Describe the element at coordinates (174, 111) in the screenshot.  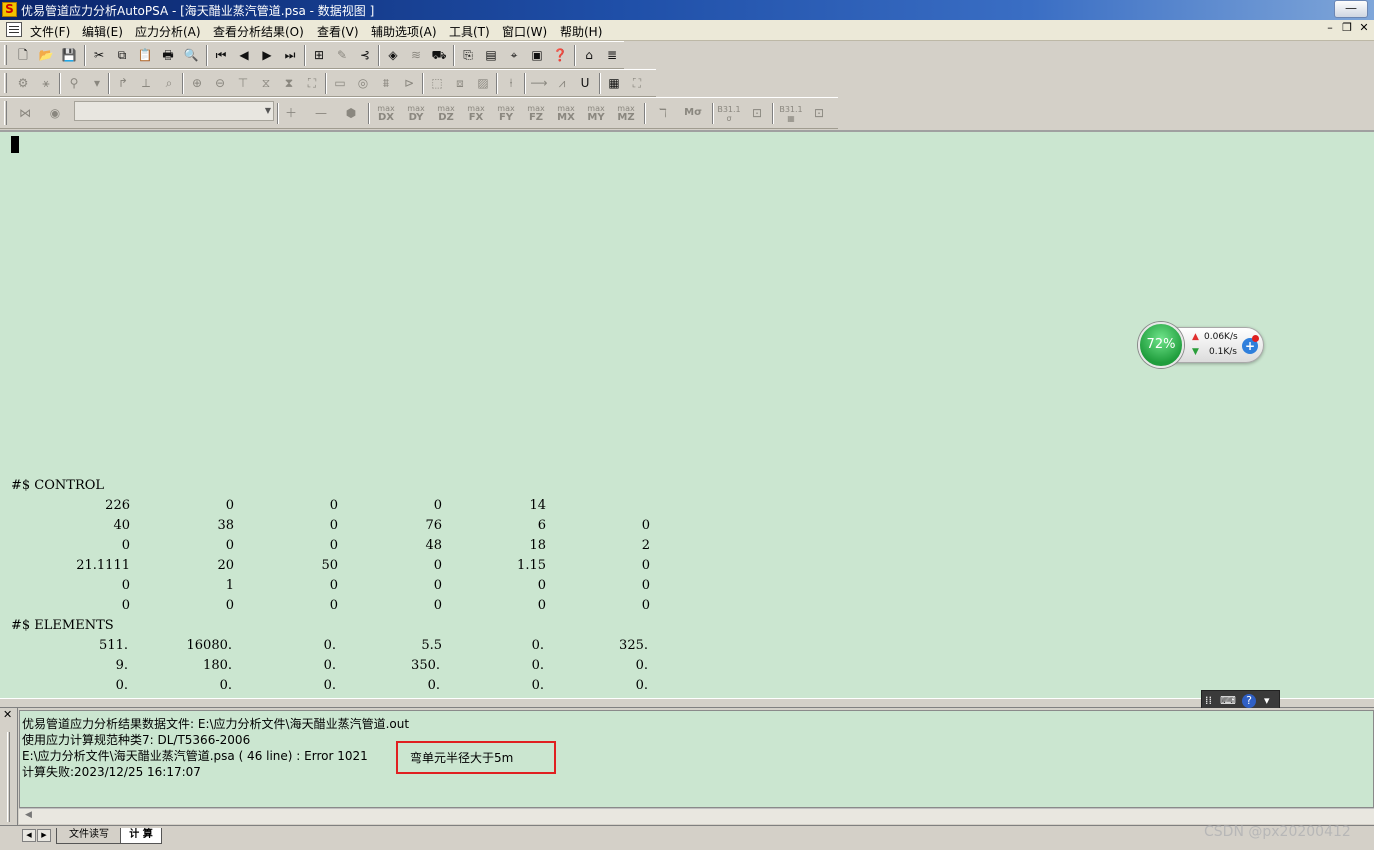
I see `load-case-select: ▼` at that location.